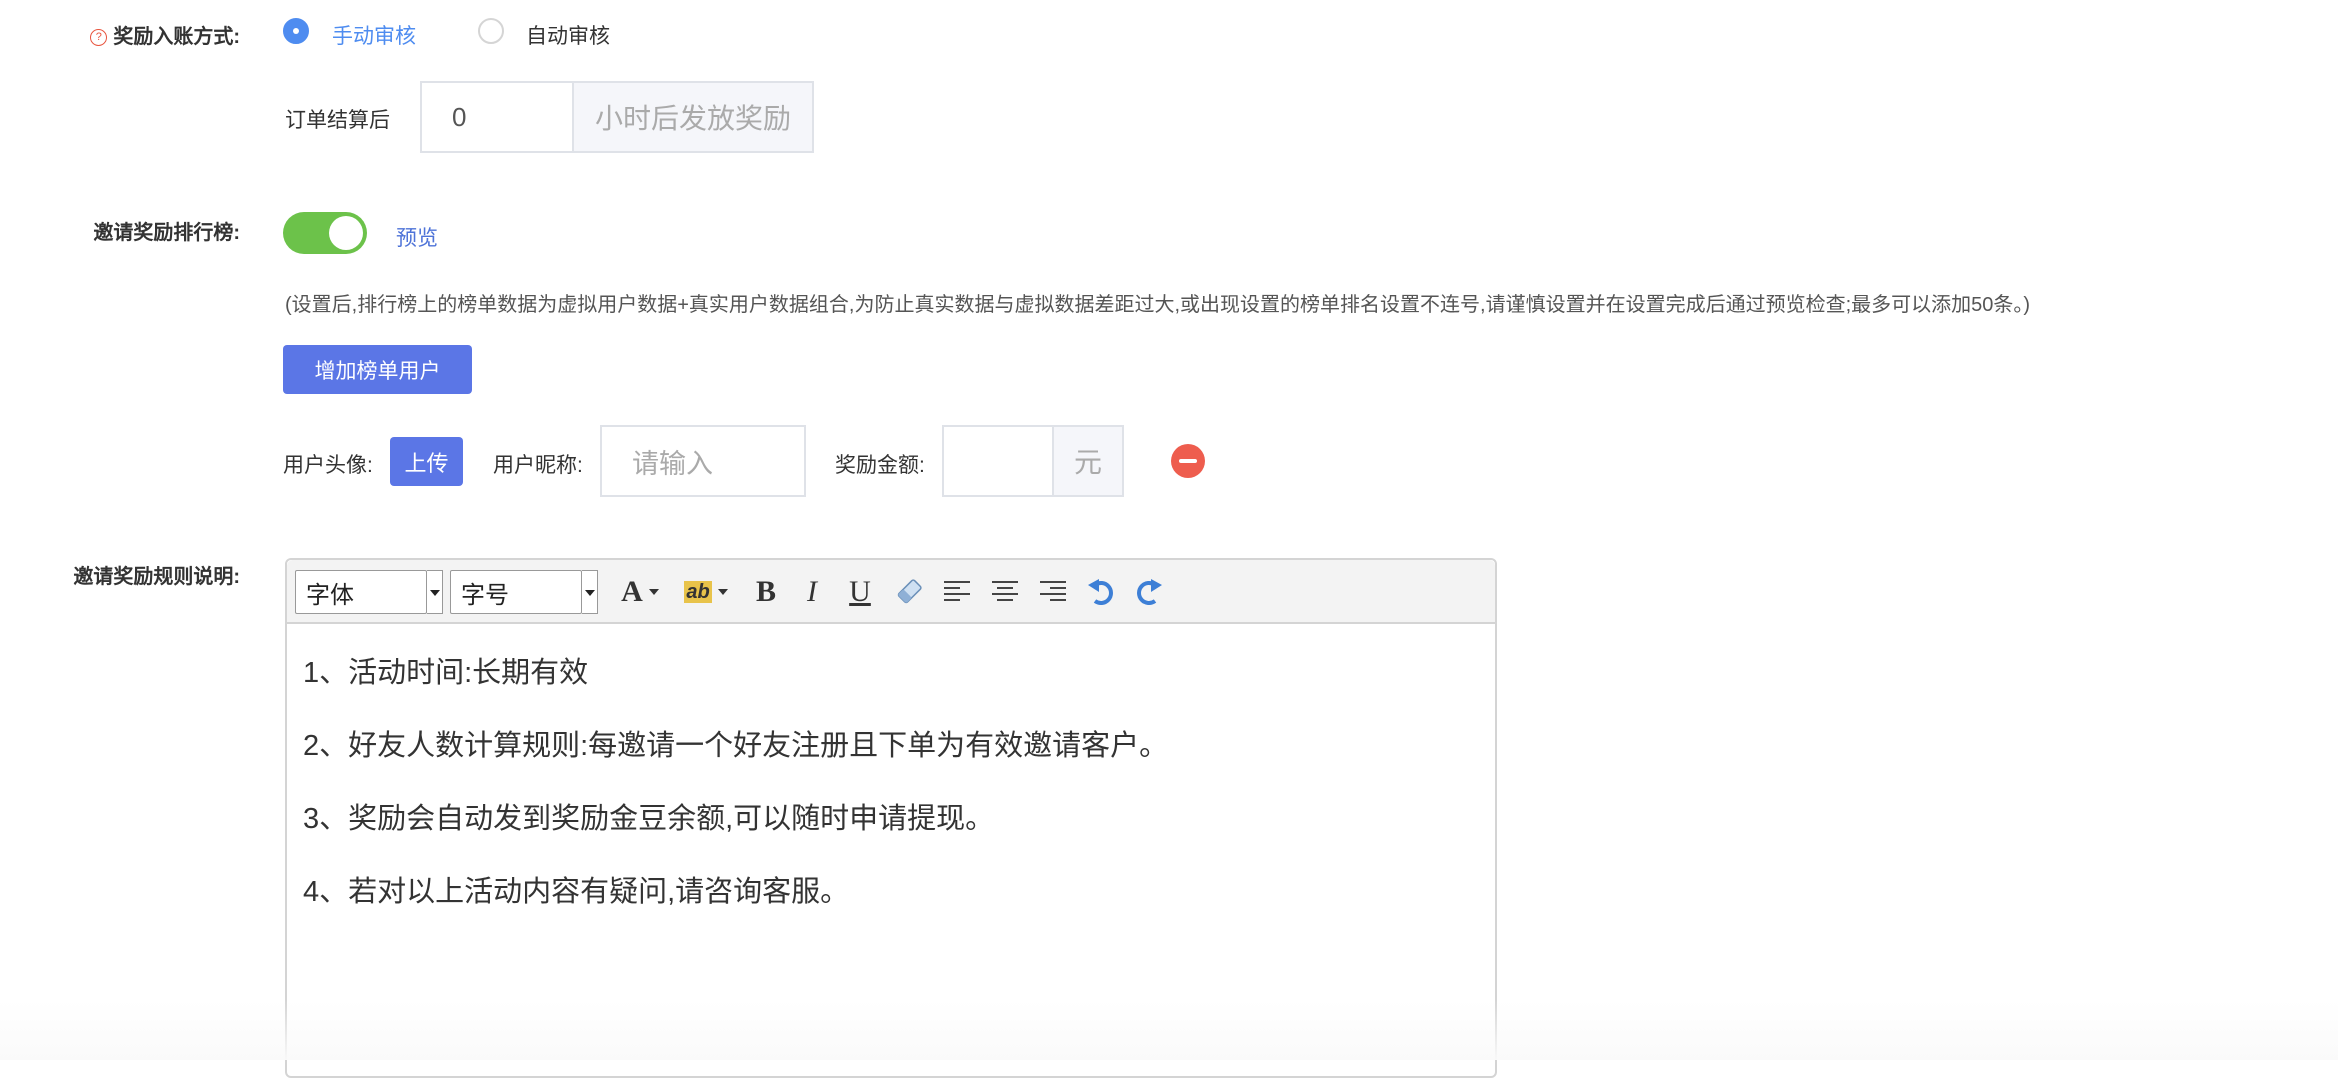 The image size is (2338, 1078). I want to click on italic-icon: I, so click(812, 592).